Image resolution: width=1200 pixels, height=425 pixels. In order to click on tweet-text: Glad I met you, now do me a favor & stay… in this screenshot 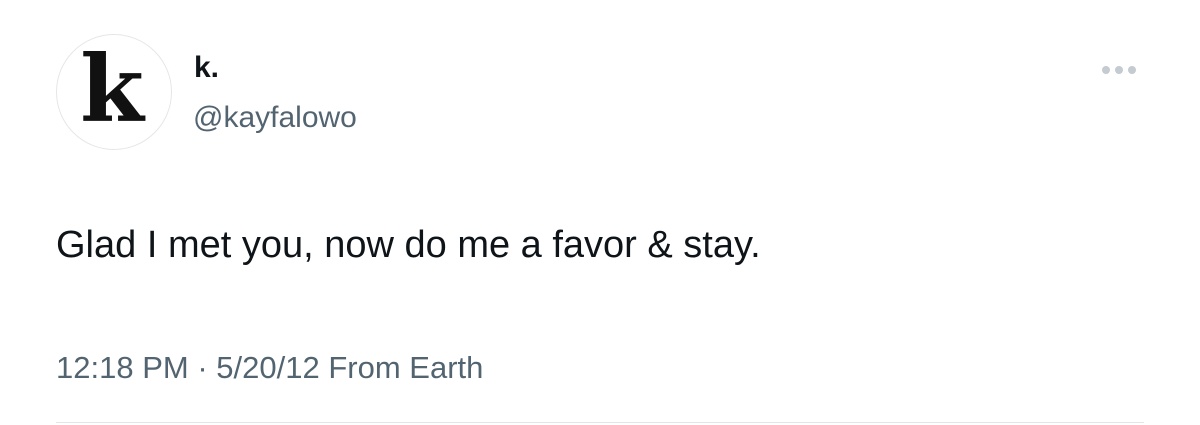, I will do `click(408, 245)`.